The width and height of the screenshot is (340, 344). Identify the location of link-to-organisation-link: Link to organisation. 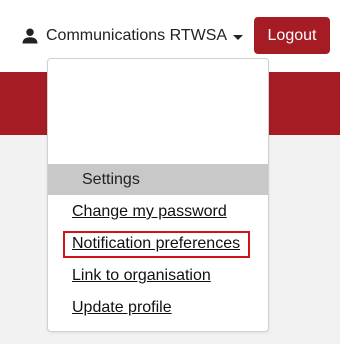
(141, 276).